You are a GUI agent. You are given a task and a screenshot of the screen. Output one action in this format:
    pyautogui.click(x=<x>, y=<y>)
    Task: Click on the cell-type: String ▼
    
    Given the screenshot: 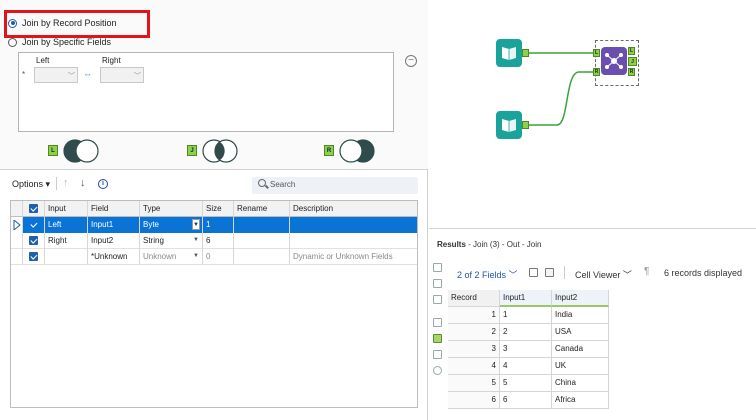 What is the action you would take?
    pyautogui.click(x=171, y=241)
    